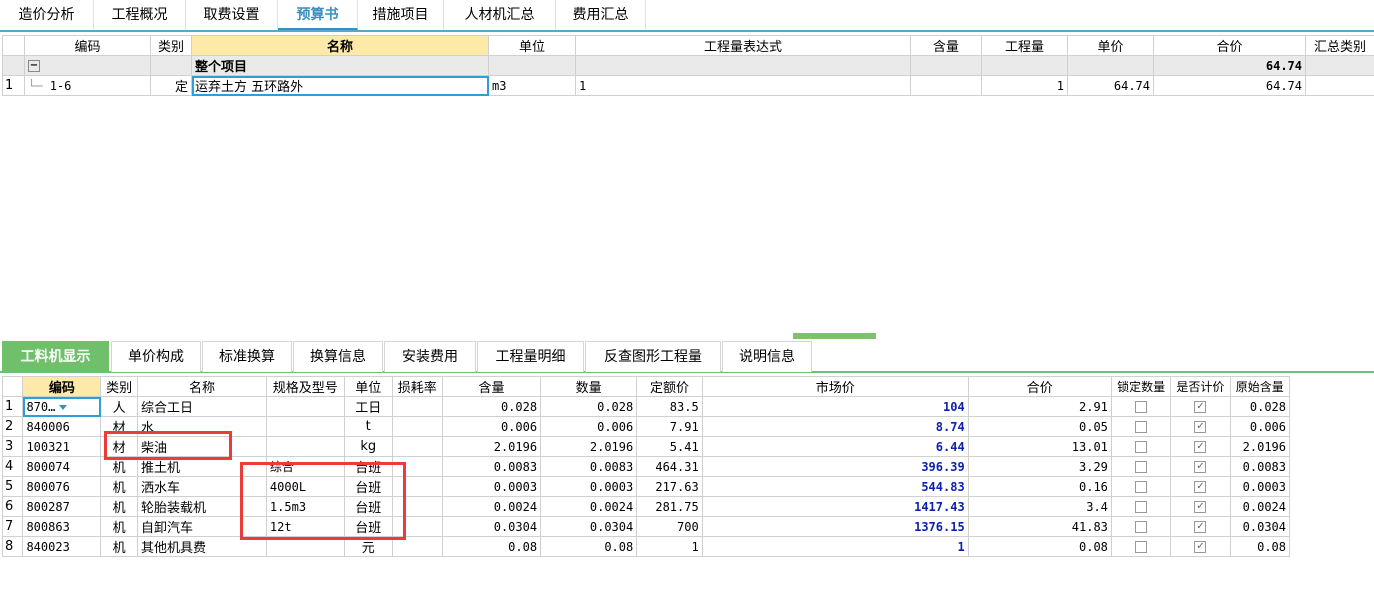  Describe the element at coordinates (202, 466) in the screenshot. I see `row-name: 推土机` at that location.